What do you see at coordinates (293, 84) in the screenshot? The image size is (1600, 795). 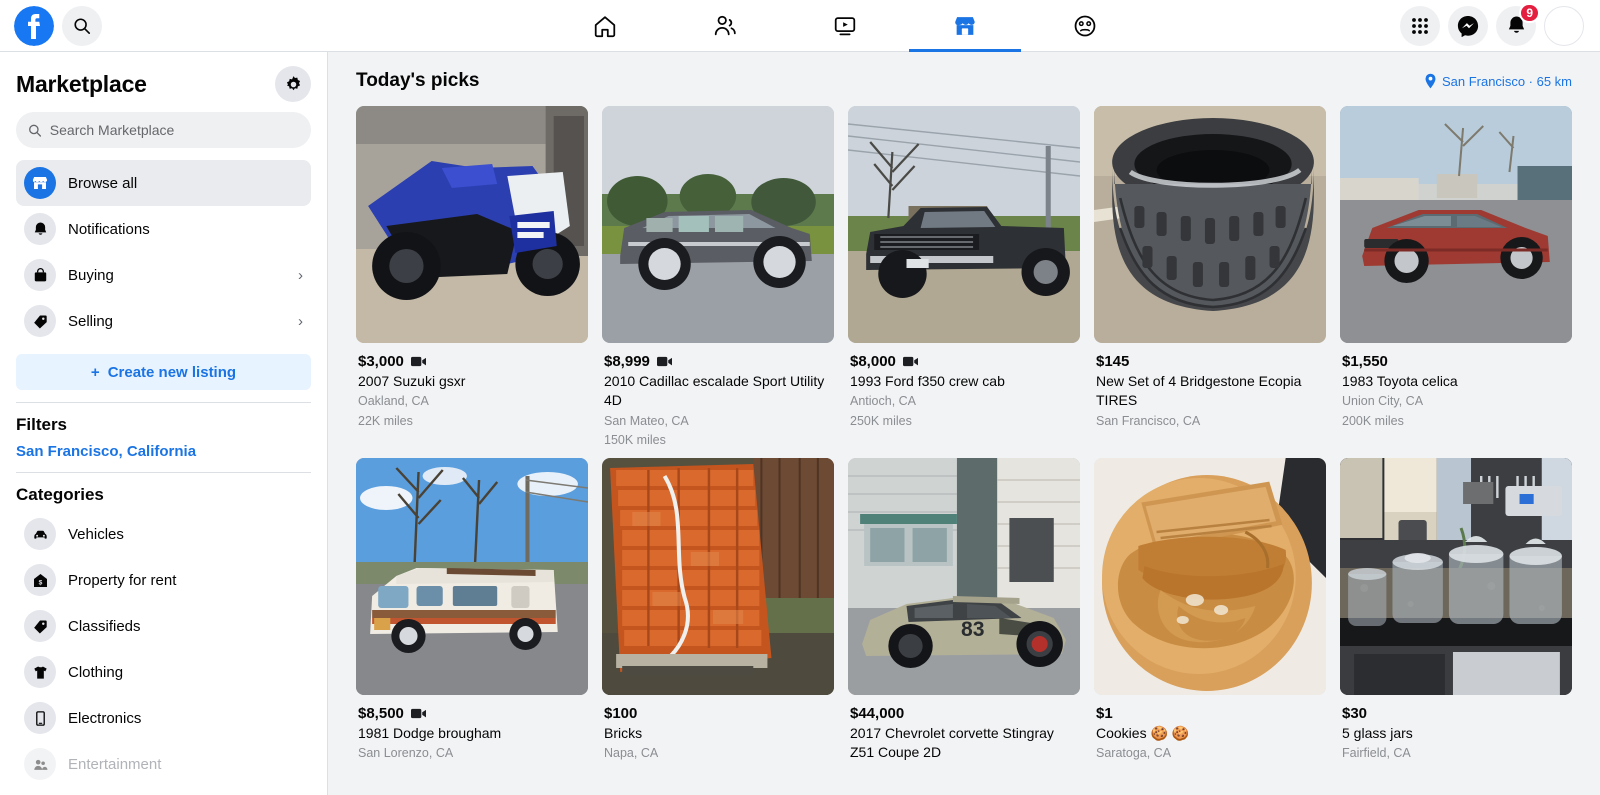 I see `marketplace-settings-button` at bounding box center [293, 84].